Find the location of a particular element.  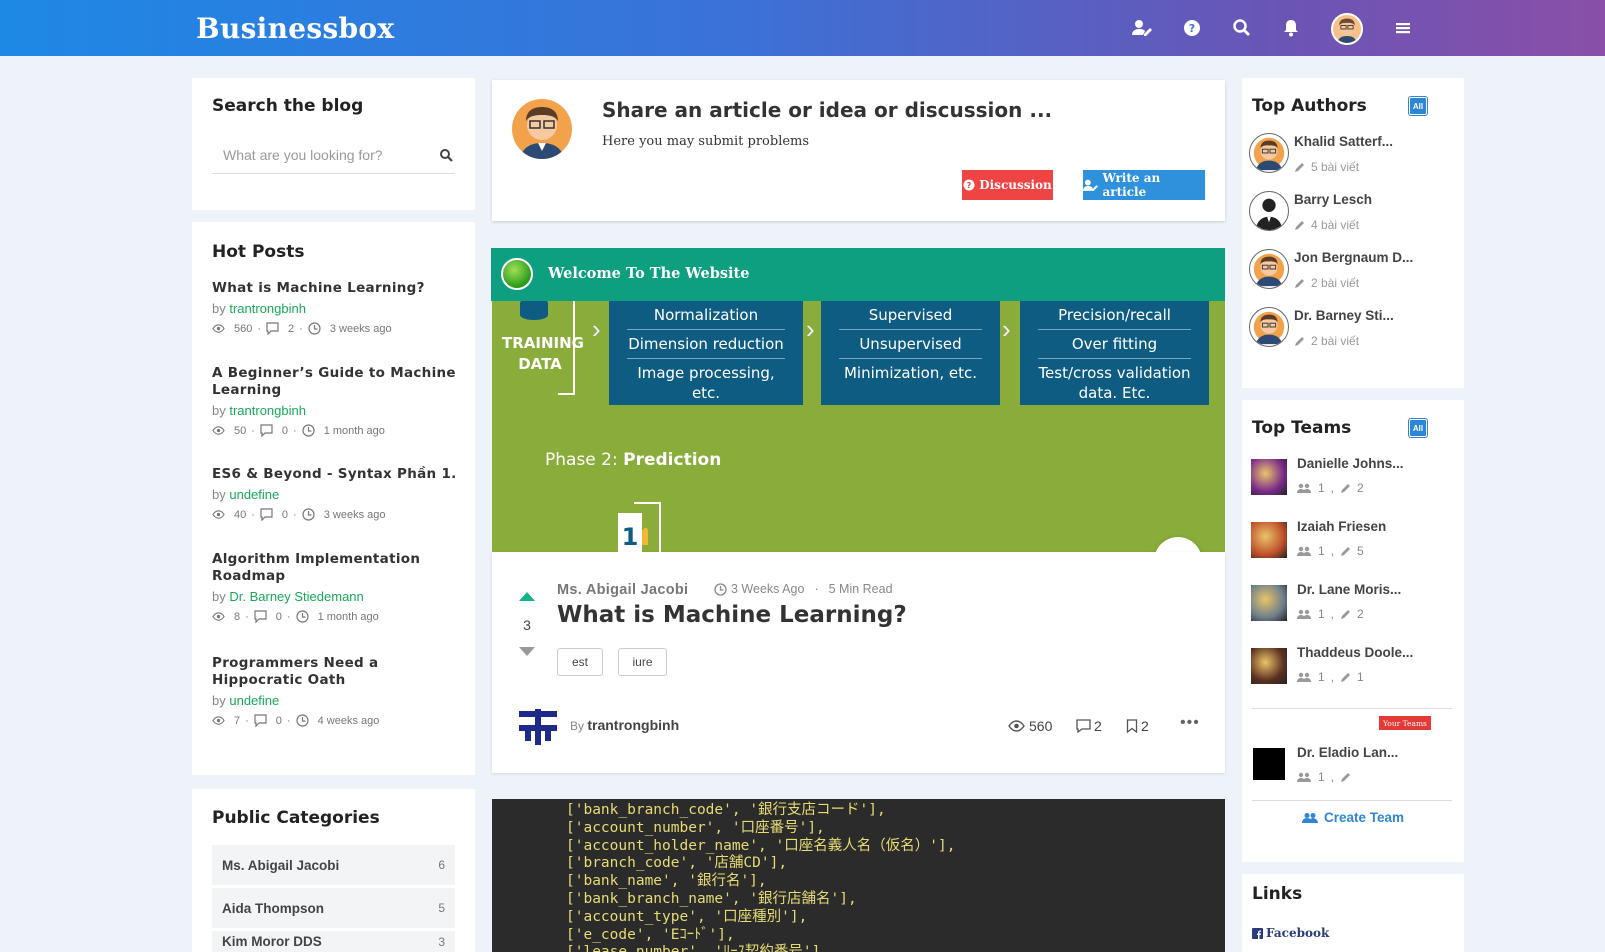

categories-title: Public Categories is located at coordinates (296, 818).